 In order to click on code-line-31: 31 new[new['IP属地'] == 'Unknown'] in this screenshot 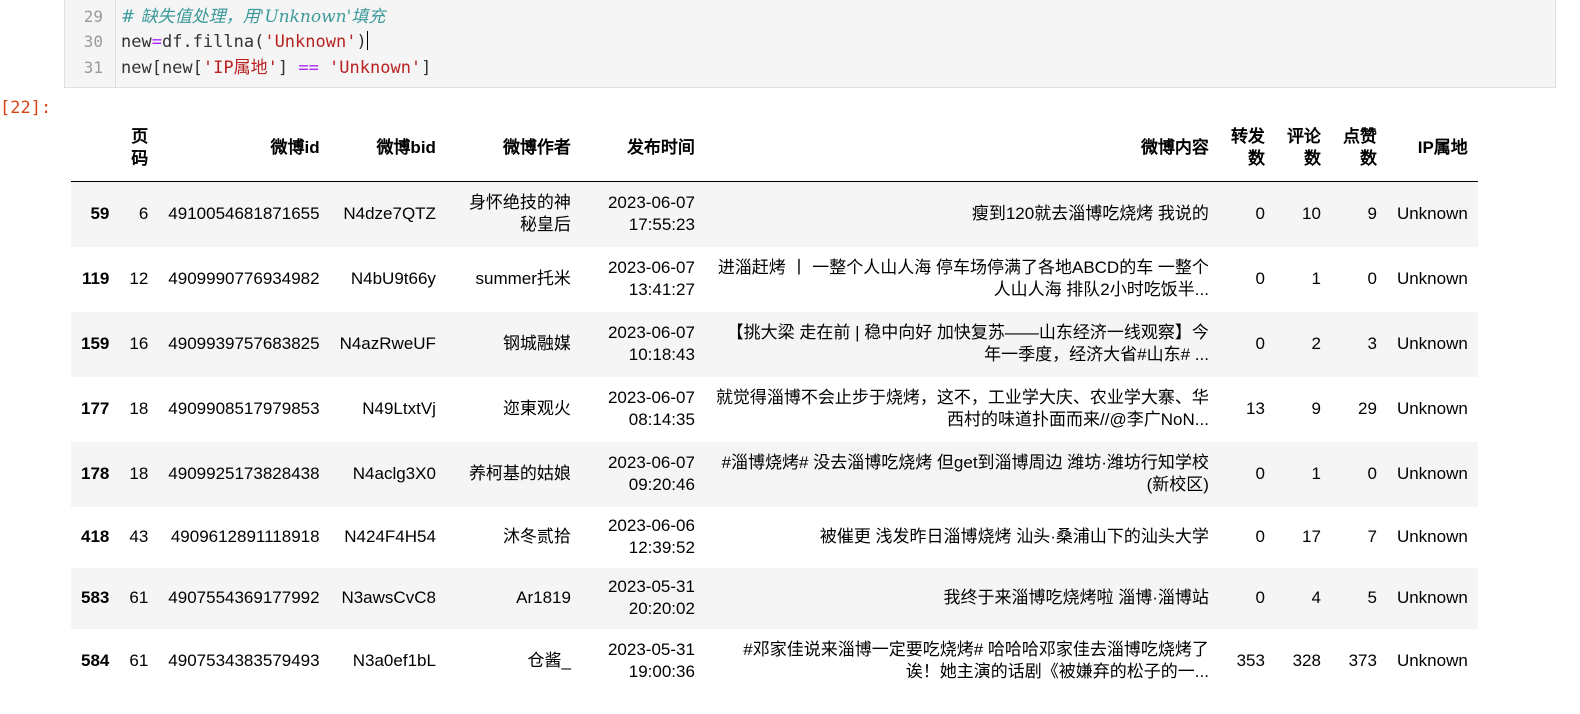, I will do `click(248, 68)`.